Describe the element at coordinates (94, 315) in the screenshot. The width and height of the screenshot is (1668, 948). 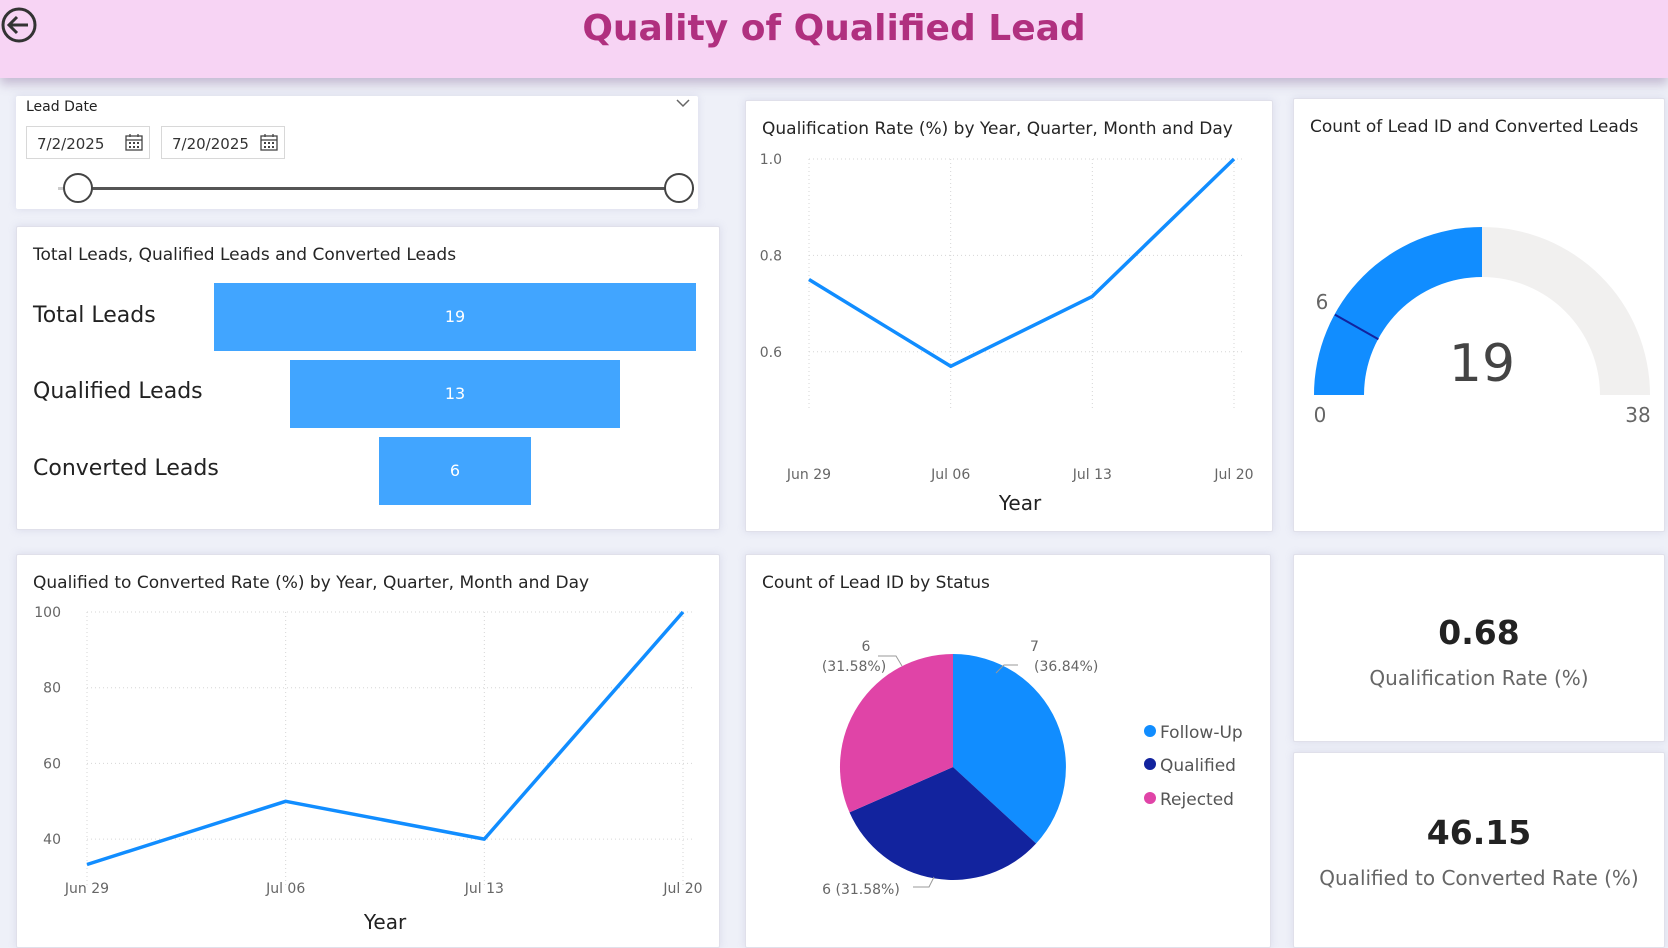
I see `funnel-label: Total Leads` at that location.